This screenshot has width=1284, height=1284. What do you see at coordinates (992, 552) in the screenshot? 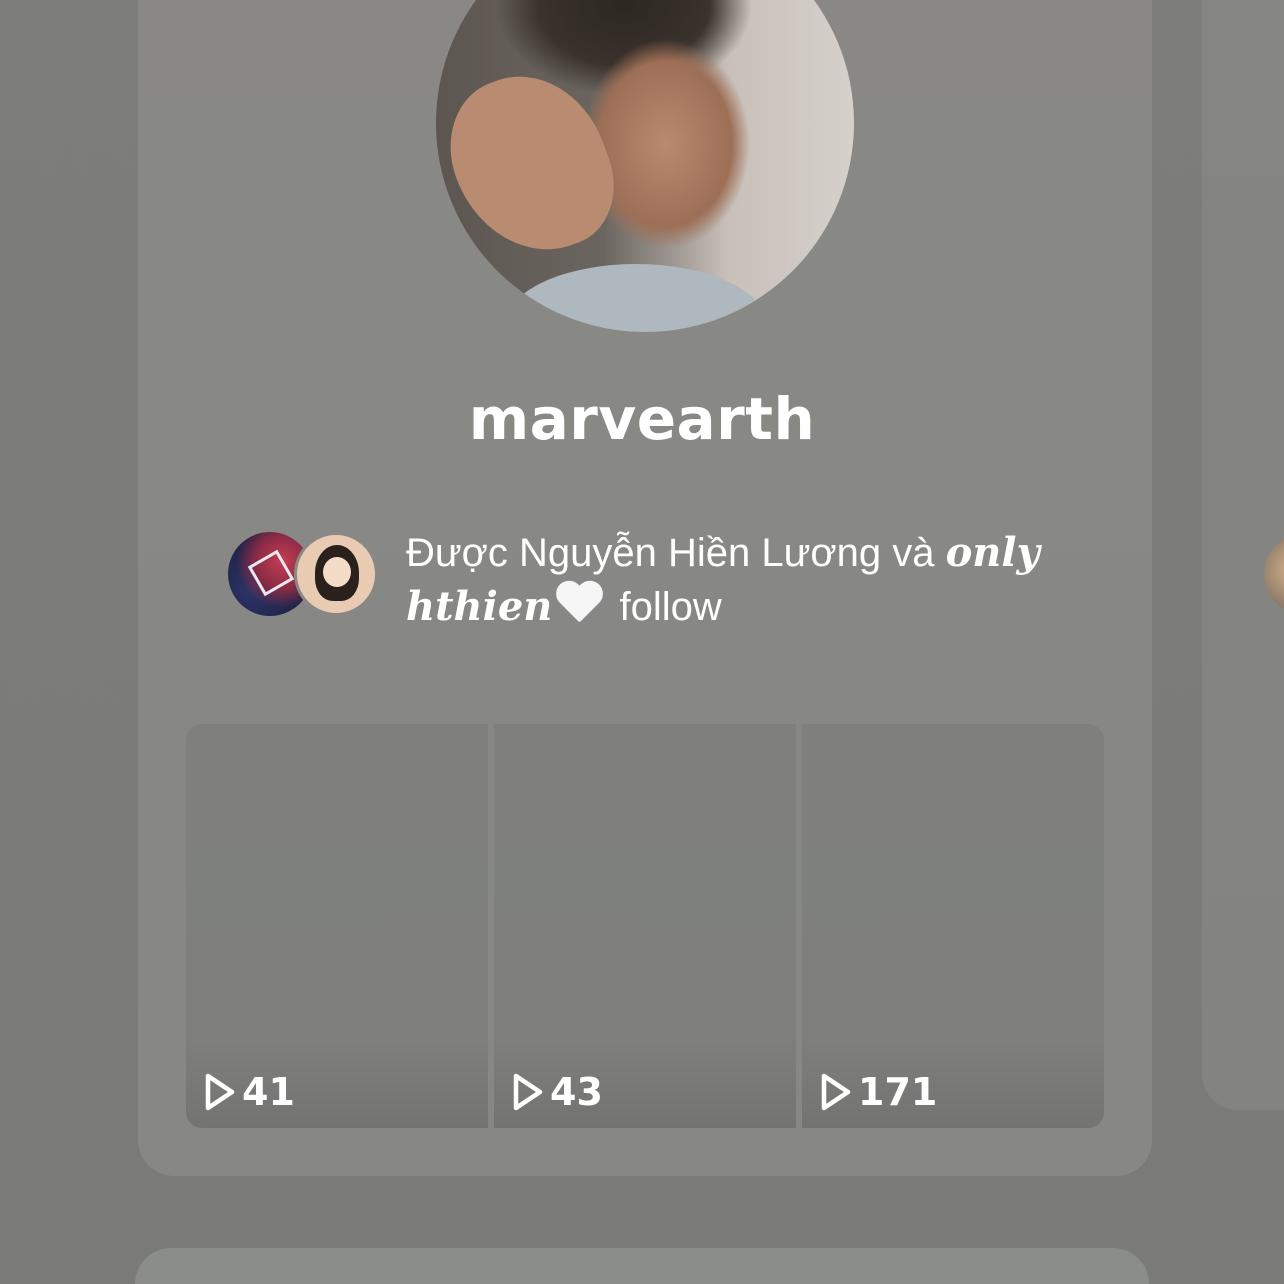
I see `followed-by-styled-name: only` at bounding box center [992, 552].